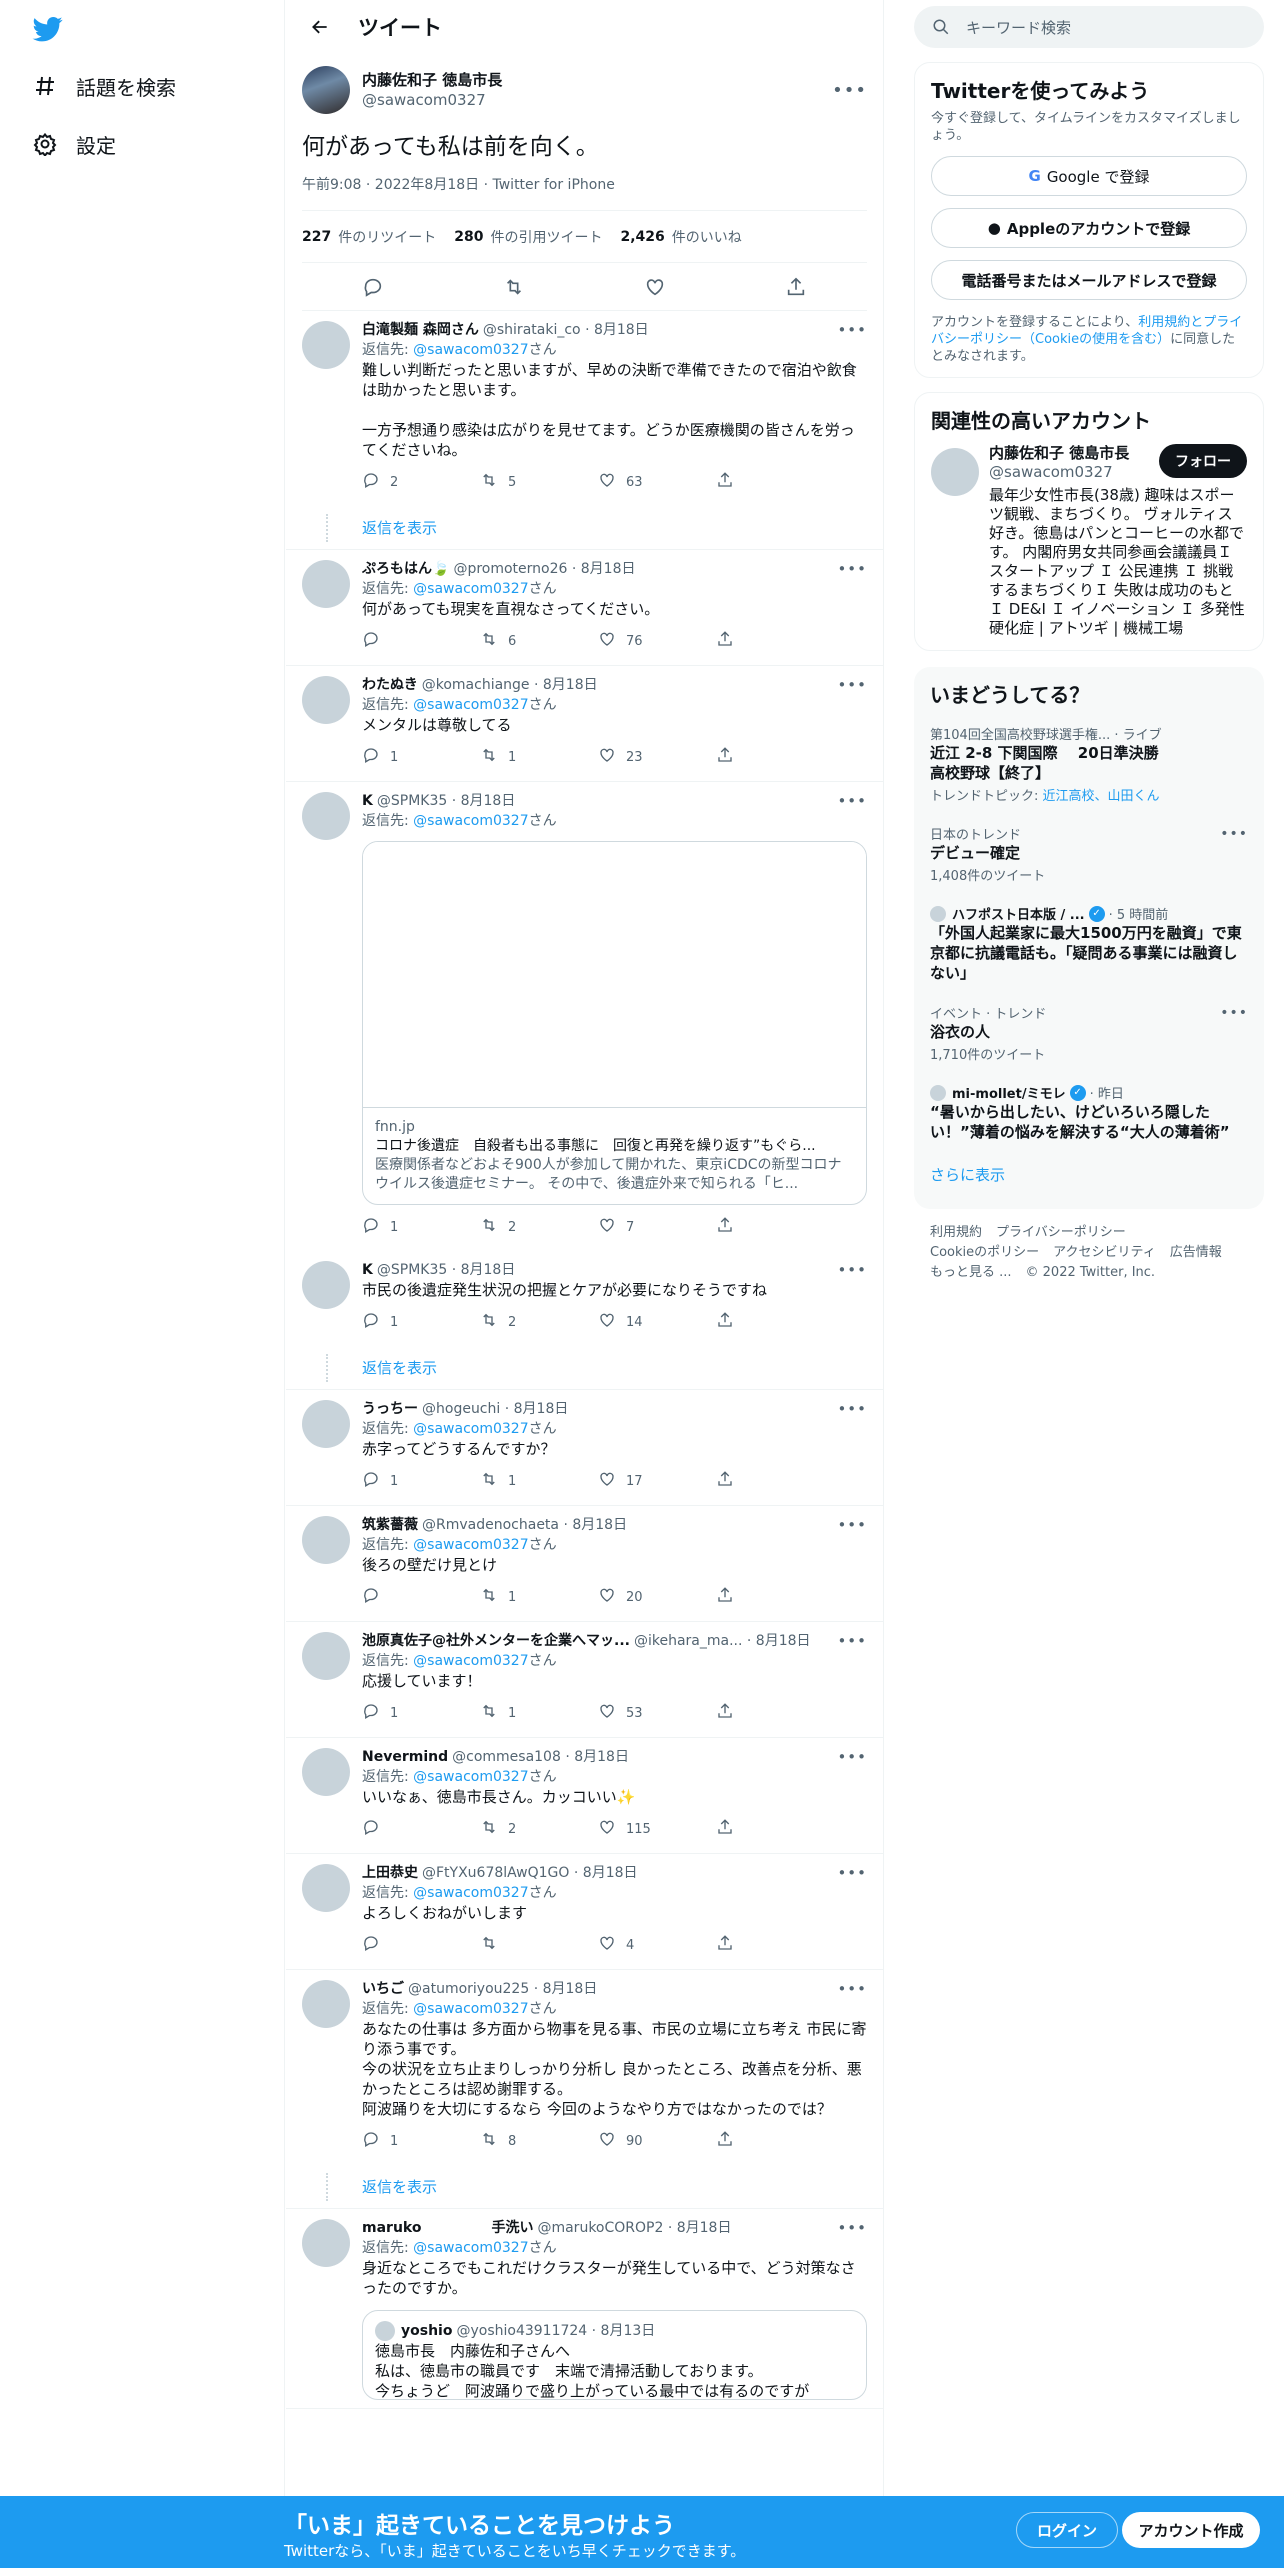 This screenshot has height=2568, width=1284. What do you see at coordinates (506, 1757) in the screenshot?
I see `reply-author-handle: @commesa108` at bounding box center [506, 1757].